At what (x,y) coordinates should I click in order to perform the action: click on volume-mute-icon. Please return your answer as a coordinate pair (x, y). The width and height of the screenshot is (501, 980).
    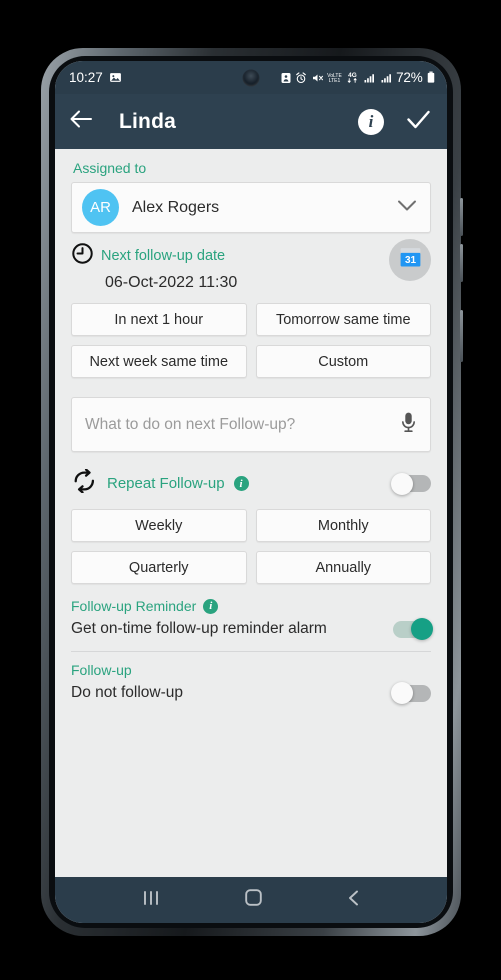
    Looking at the image, I should click on (317, 78).